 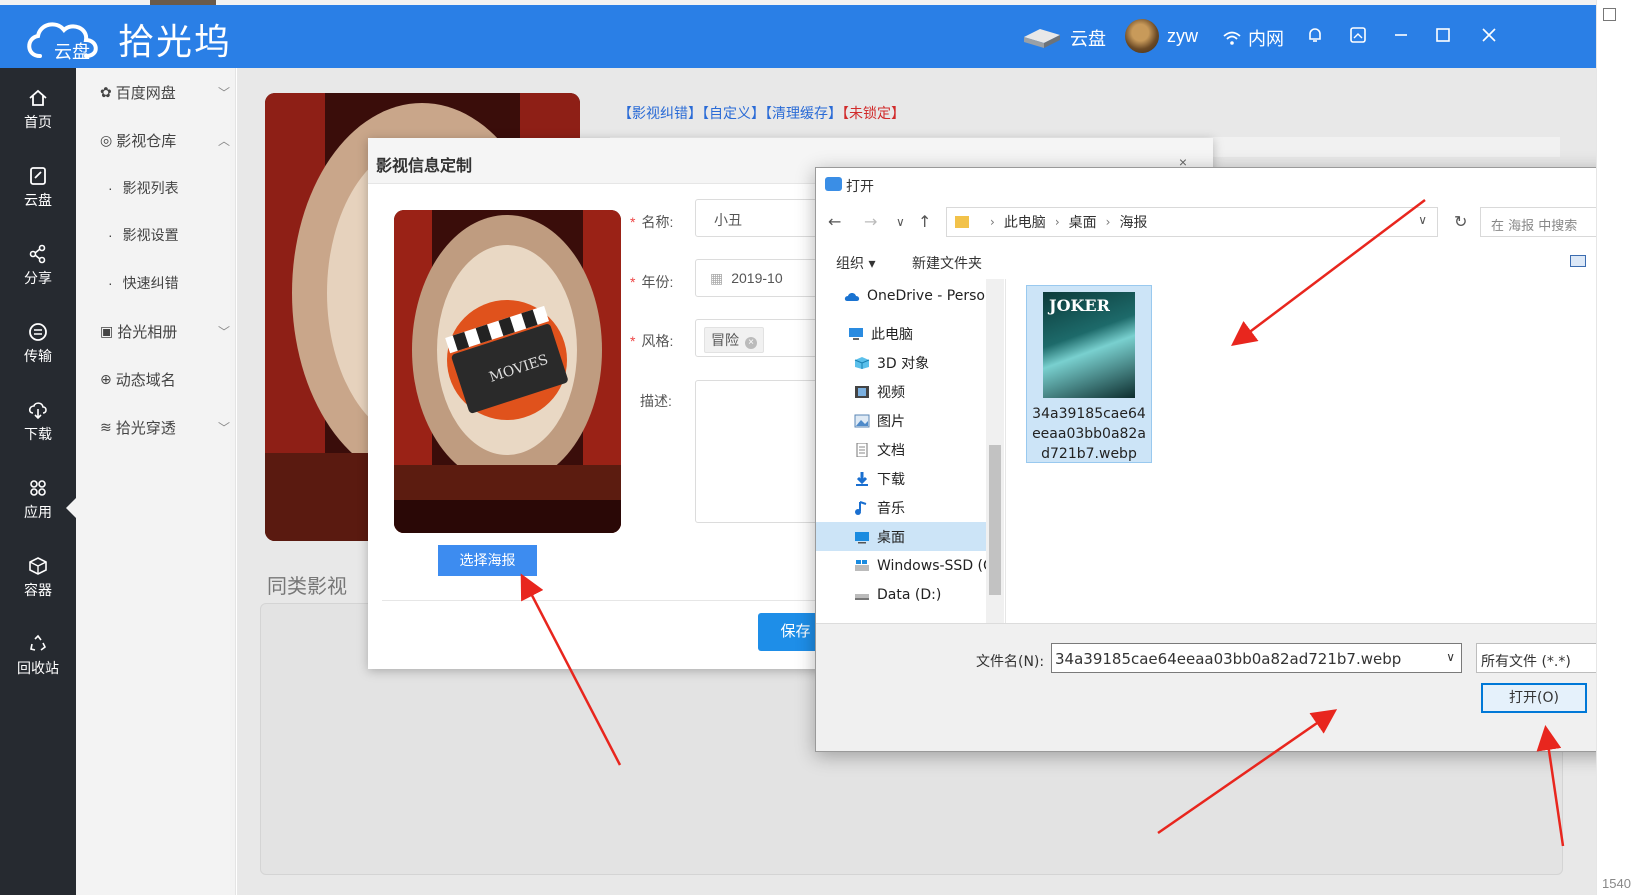 I want to click on submenu-warehouse: ◎ 影视仓库 ︿, so click(x=165, y=140).